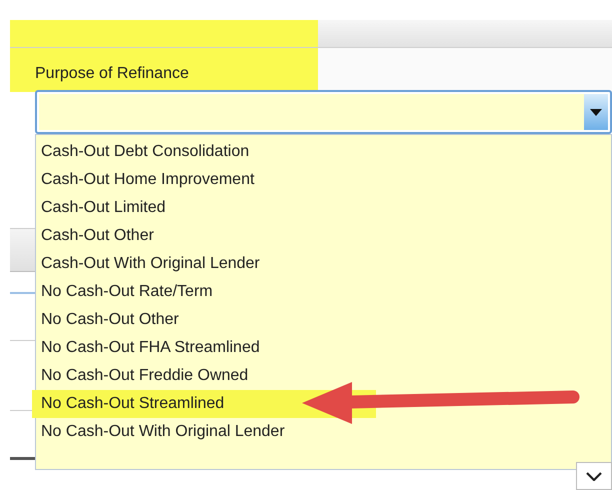 The height and width of the screenshot is (490, 612). Describe the element at coordinates (323, 348) in the screenshot. I see `dropdown-option: No Cash-Out FHA Streamlined` at that location.